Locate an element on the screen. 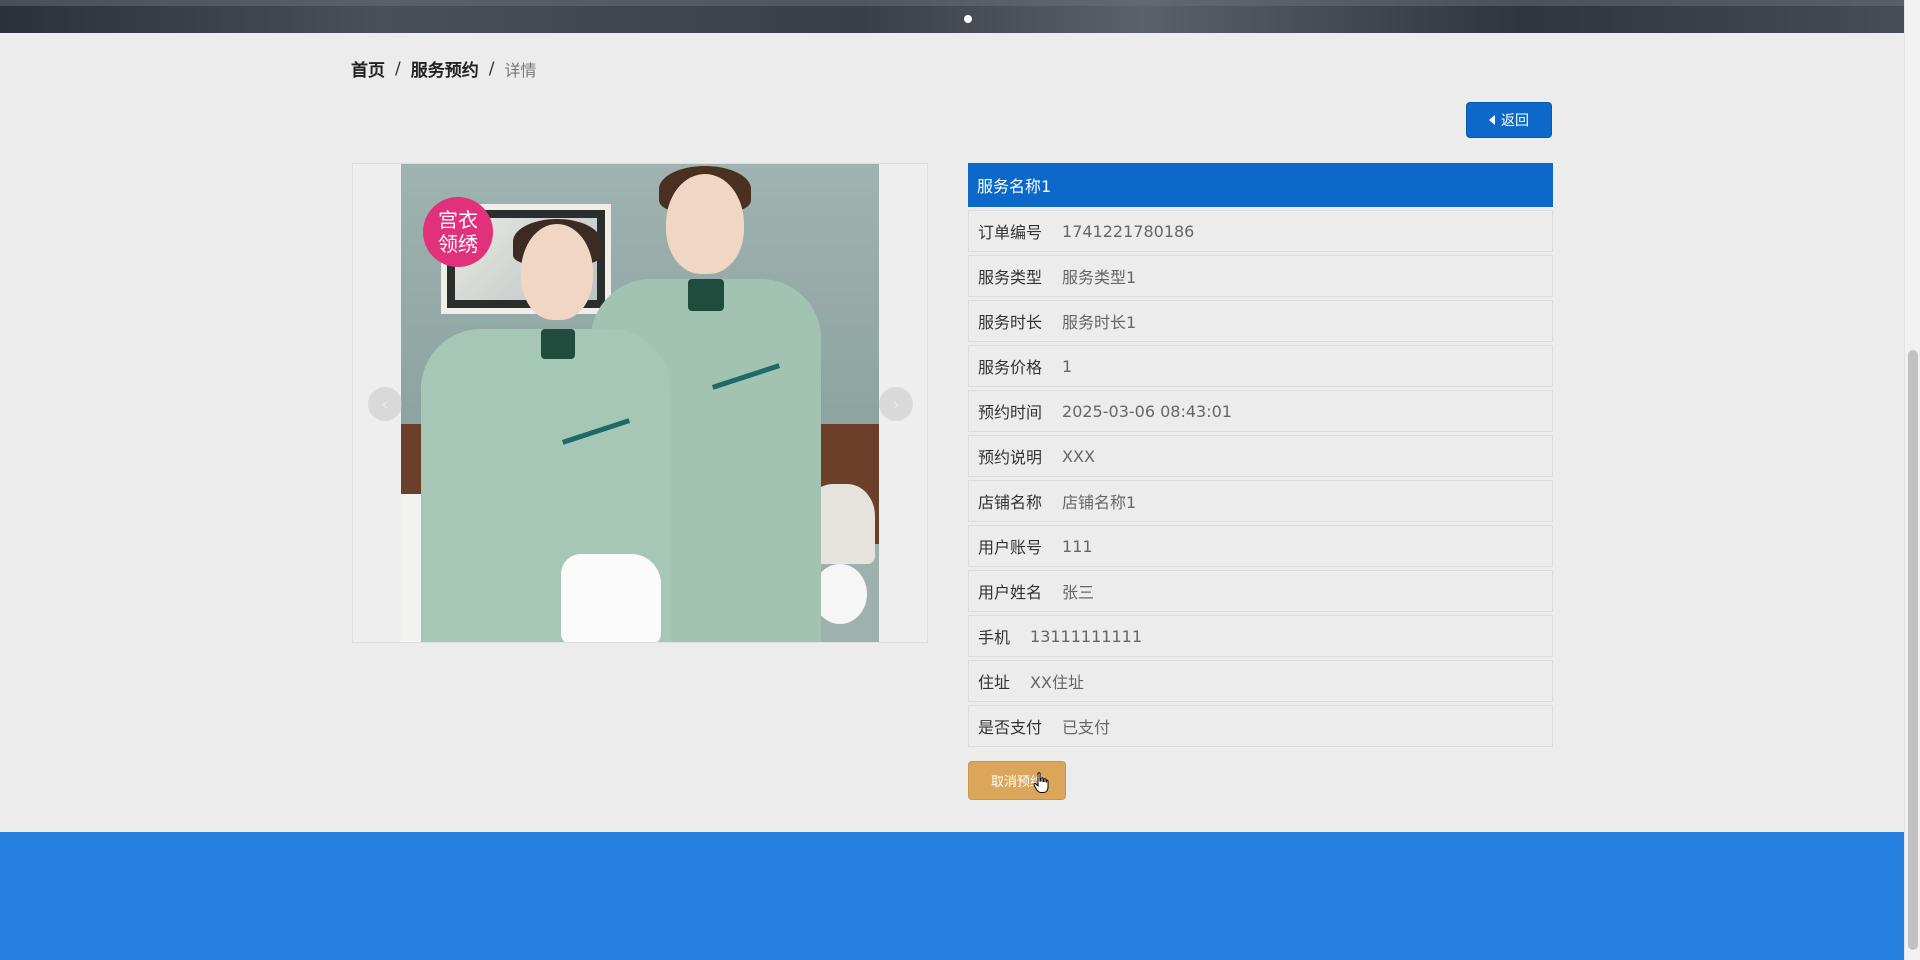  detail-row-booking-time: 预约时间 2025-03-06 08:43:01 is located at coordinates (1260, 411).